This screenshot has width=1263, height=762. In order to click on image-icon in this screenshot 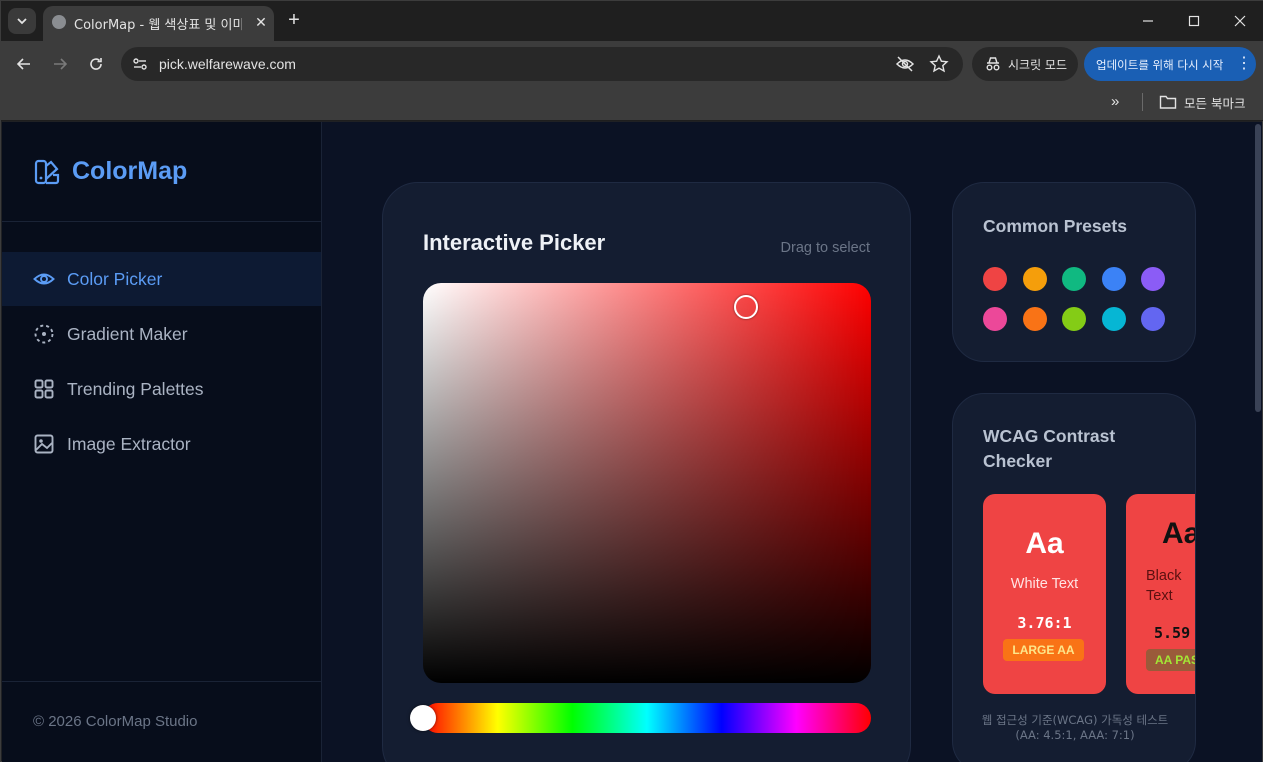, I will do `click(44, 444)`.